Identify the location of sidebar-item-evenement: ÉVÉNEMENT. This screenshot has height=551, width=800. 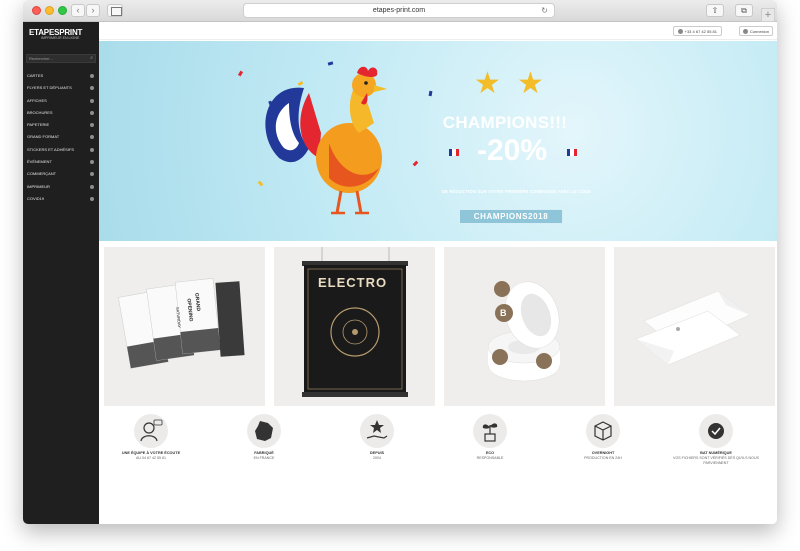
(61, 162).